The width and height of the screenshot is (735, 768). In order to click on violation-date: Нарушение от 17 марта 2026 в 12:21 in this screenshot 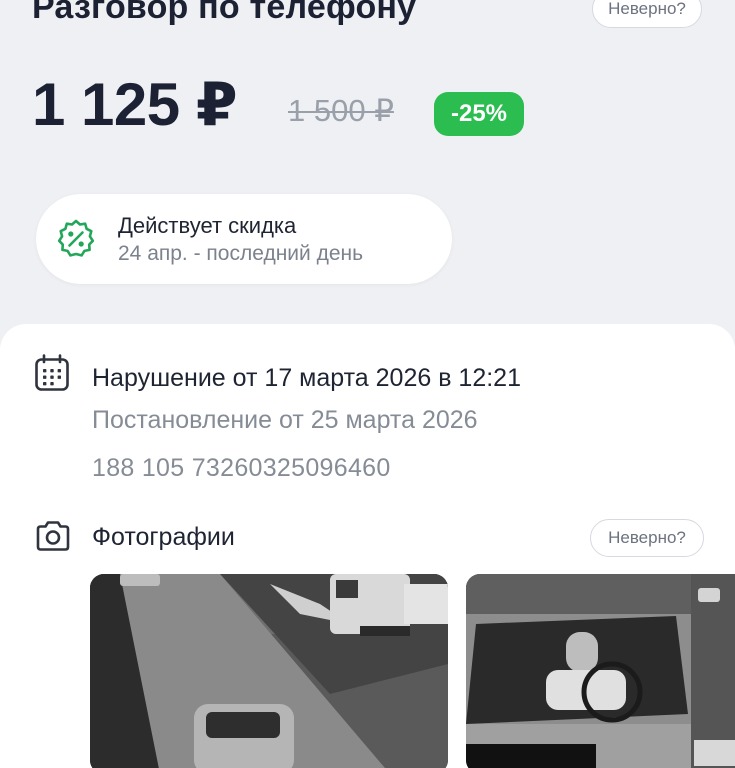, I will do `click(306, 378)`.